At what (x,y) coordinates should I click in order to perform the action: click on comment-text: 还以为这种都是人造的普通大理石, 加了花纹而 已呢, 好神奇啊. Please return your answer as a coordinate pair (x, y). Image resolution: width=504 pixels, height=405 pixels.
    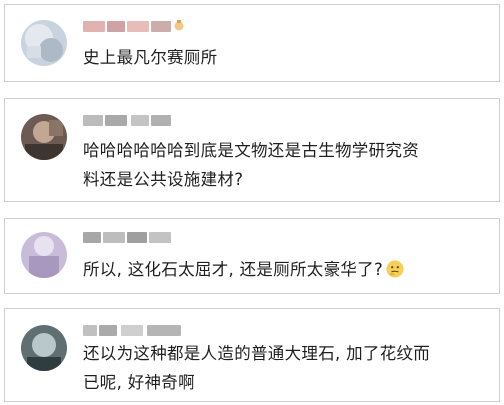
    Looking at the image, I should click on (284, 368).